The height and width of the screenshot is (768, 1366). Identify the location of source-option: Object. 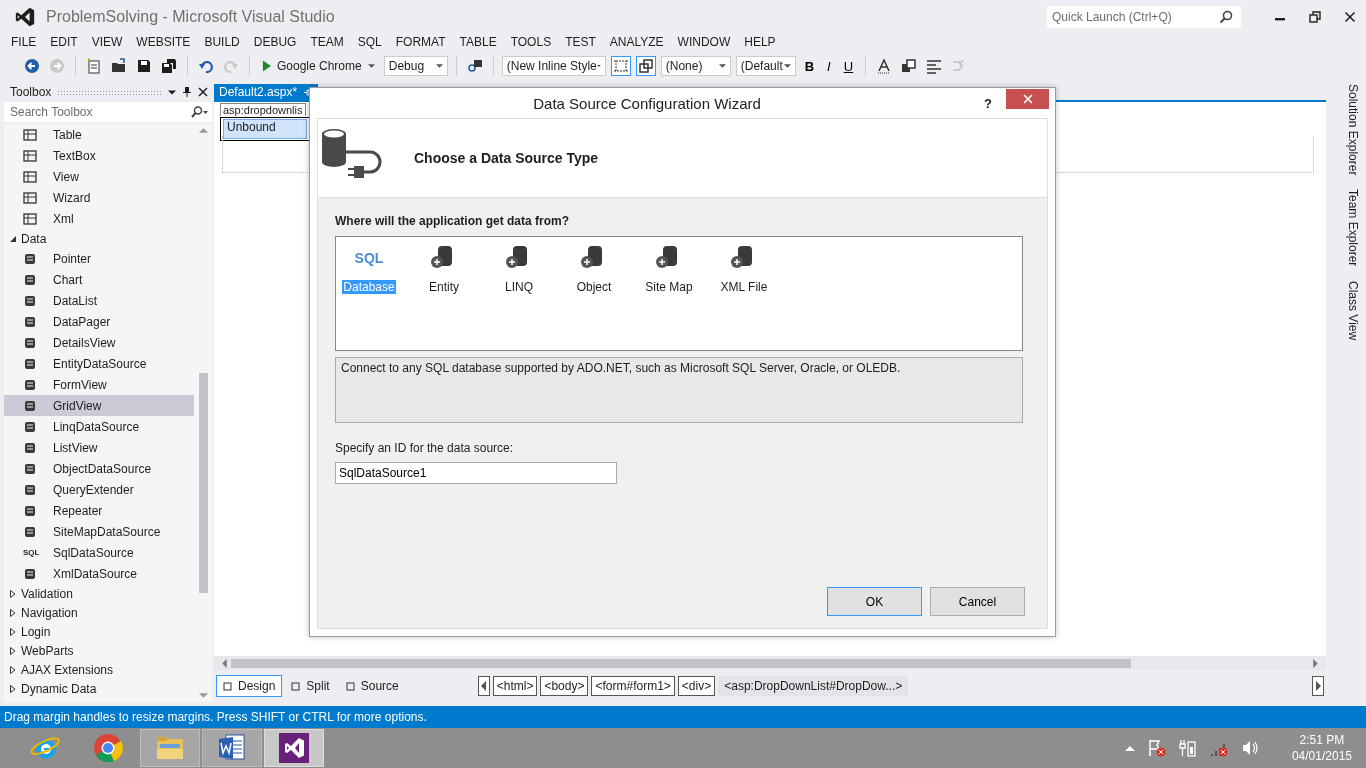
(594, 268).